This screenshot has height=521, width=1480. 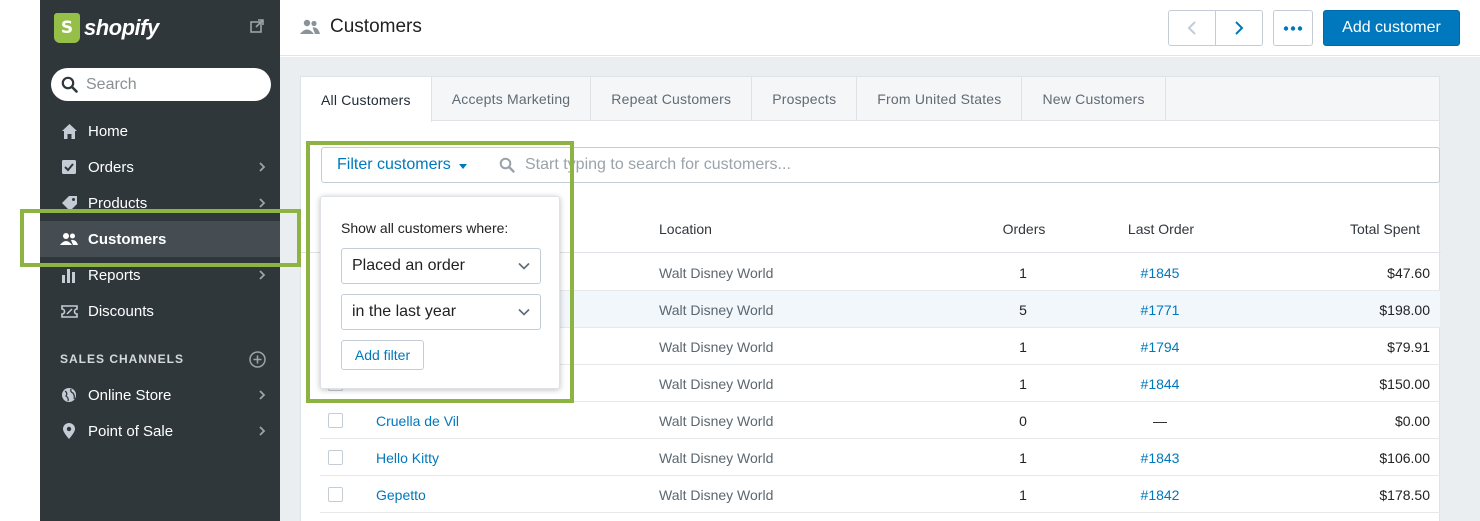 I want to click on column-header-orders: Orders, so click(x=1024, y=229).